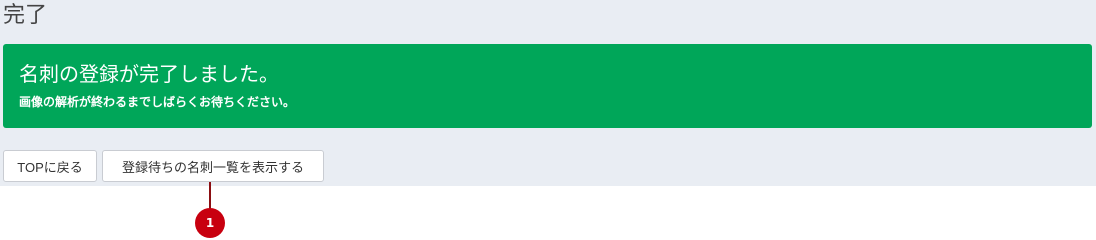 The width and height of the screenshot is (1096, 240). Describe the element at coordinates (25, 15) in the screenshot. I see `page-title: 完了` at that location.